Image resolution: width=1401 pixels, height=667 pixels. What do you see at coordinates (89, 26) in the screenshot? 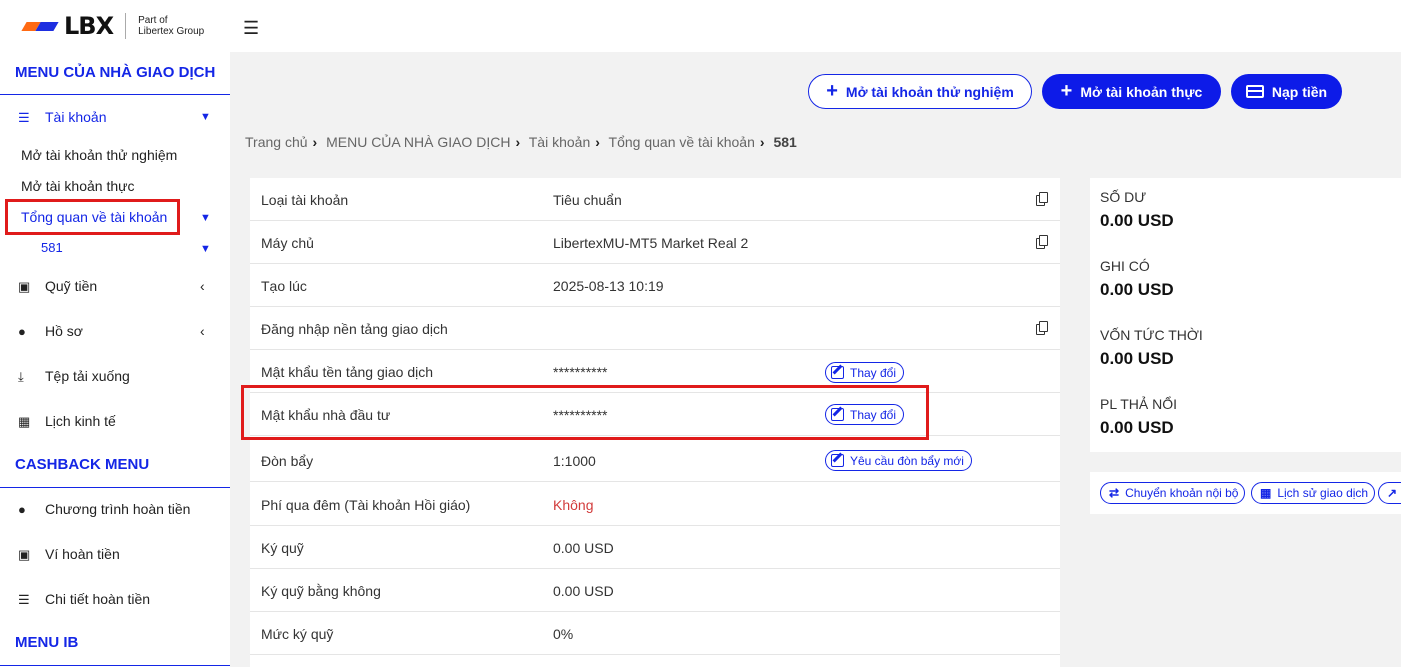
I see `logo-text: LBX` at bounding box center [89, 26].